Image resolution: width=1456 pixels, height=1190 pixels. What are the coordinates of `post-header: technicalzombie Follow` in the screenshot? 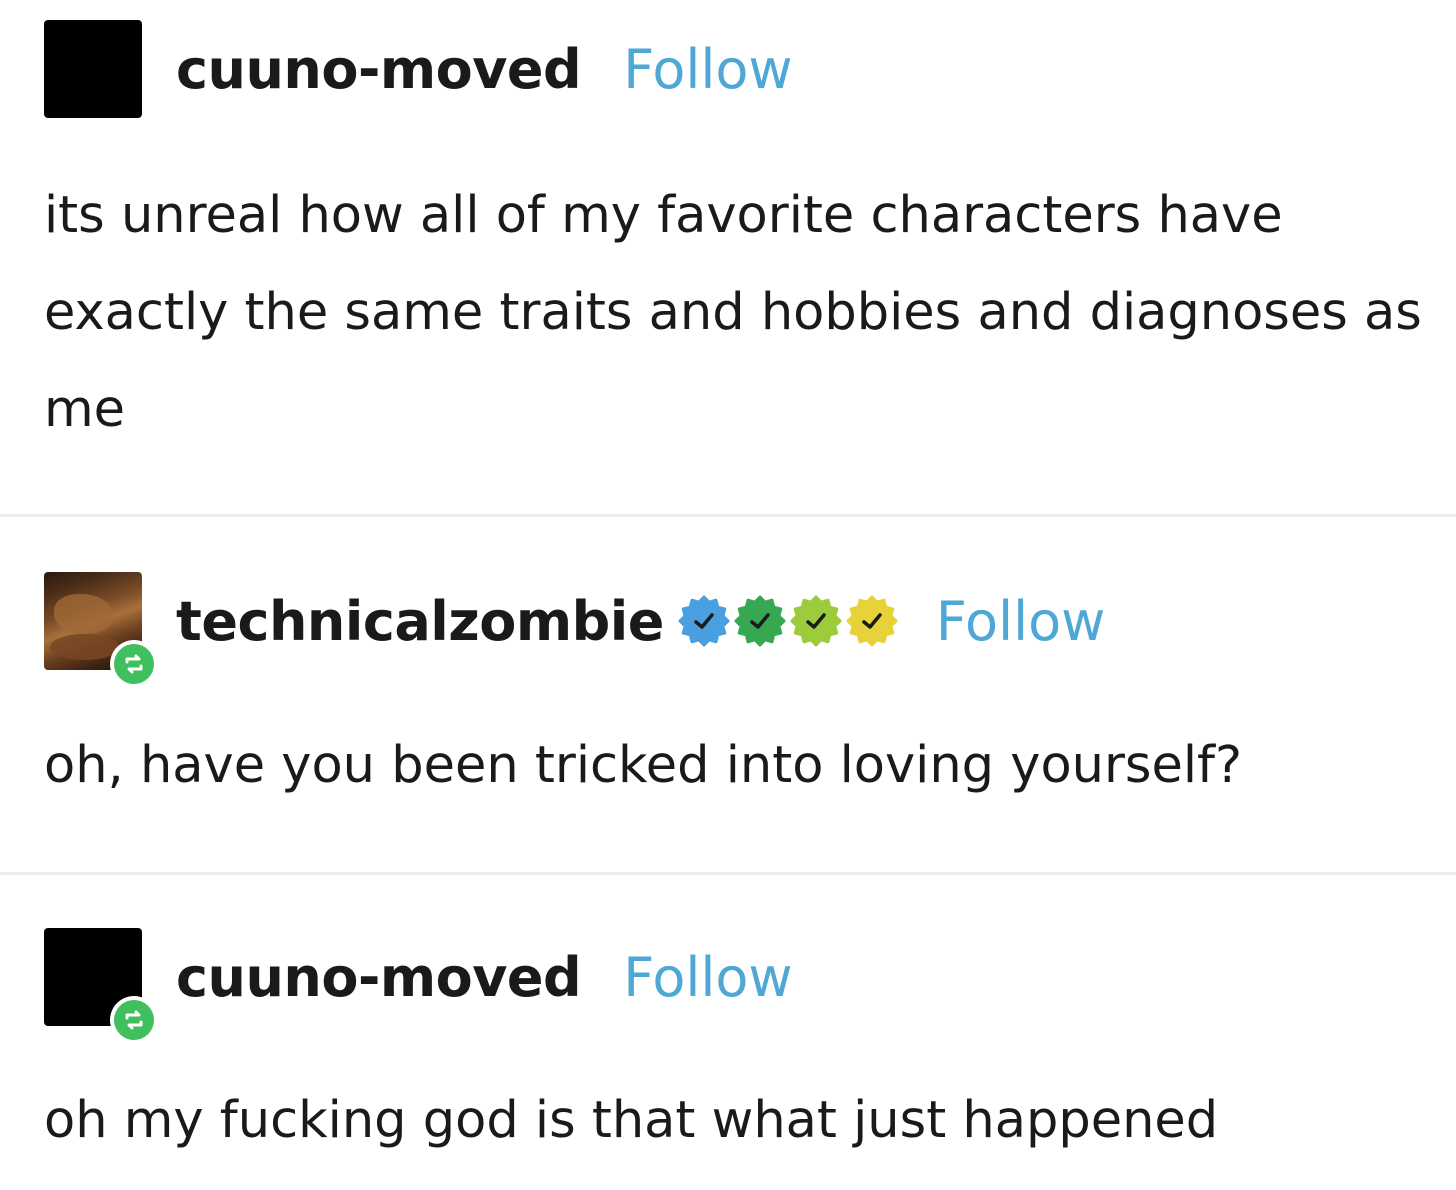 It's located at (574, 630).